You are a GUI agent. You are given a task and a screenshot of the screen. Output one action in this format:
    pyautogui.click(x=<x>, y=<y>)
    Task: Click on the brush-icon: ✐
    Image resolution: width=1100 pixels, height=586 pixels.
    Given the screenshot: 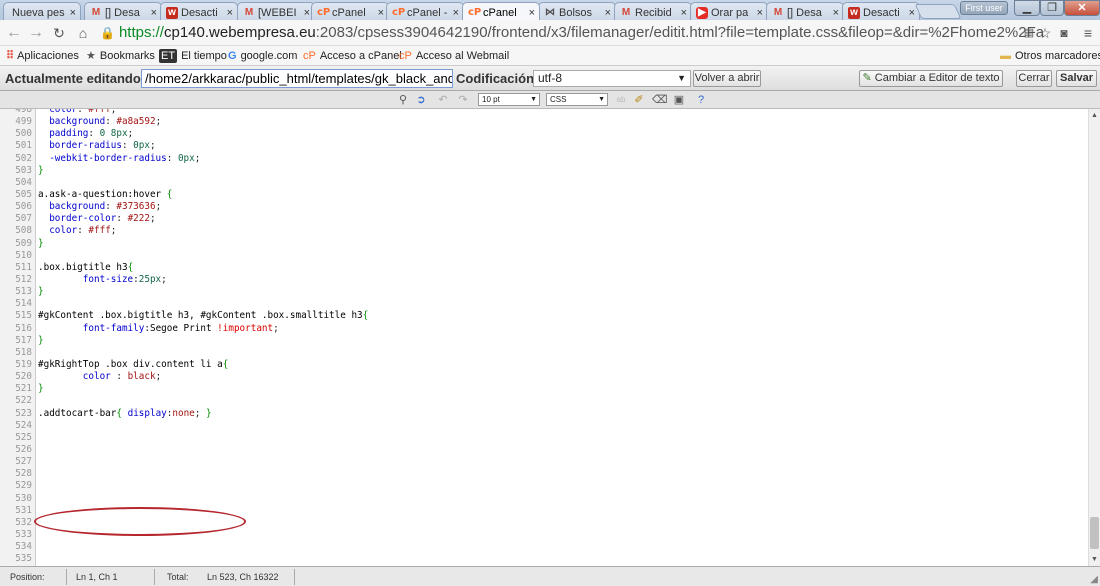 What is the action you would take?
    pyautogui.click(x=639, y=100)
    